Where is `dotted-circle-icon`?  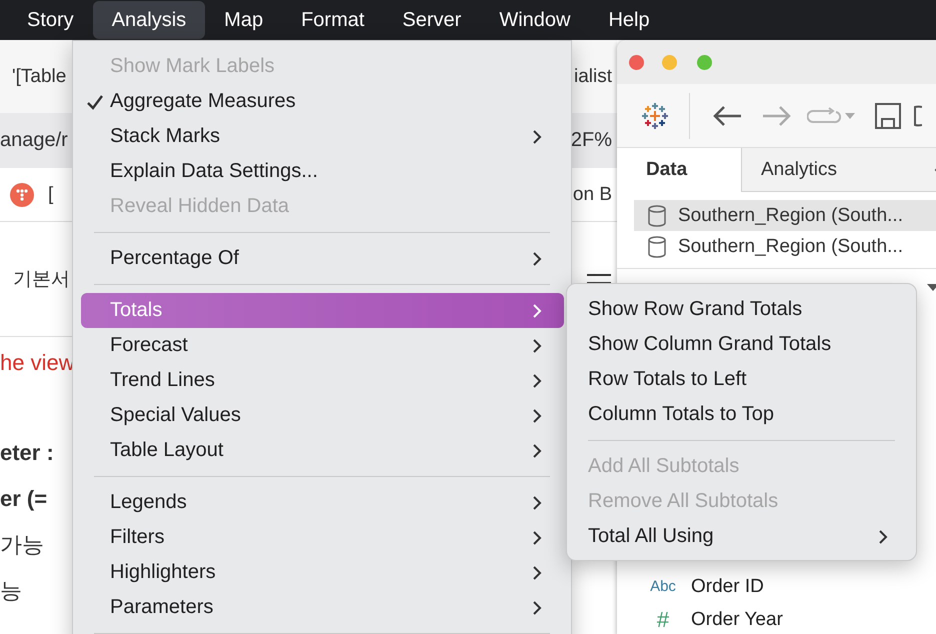 dotted-circle-icon is located at coordinates (22, 194).